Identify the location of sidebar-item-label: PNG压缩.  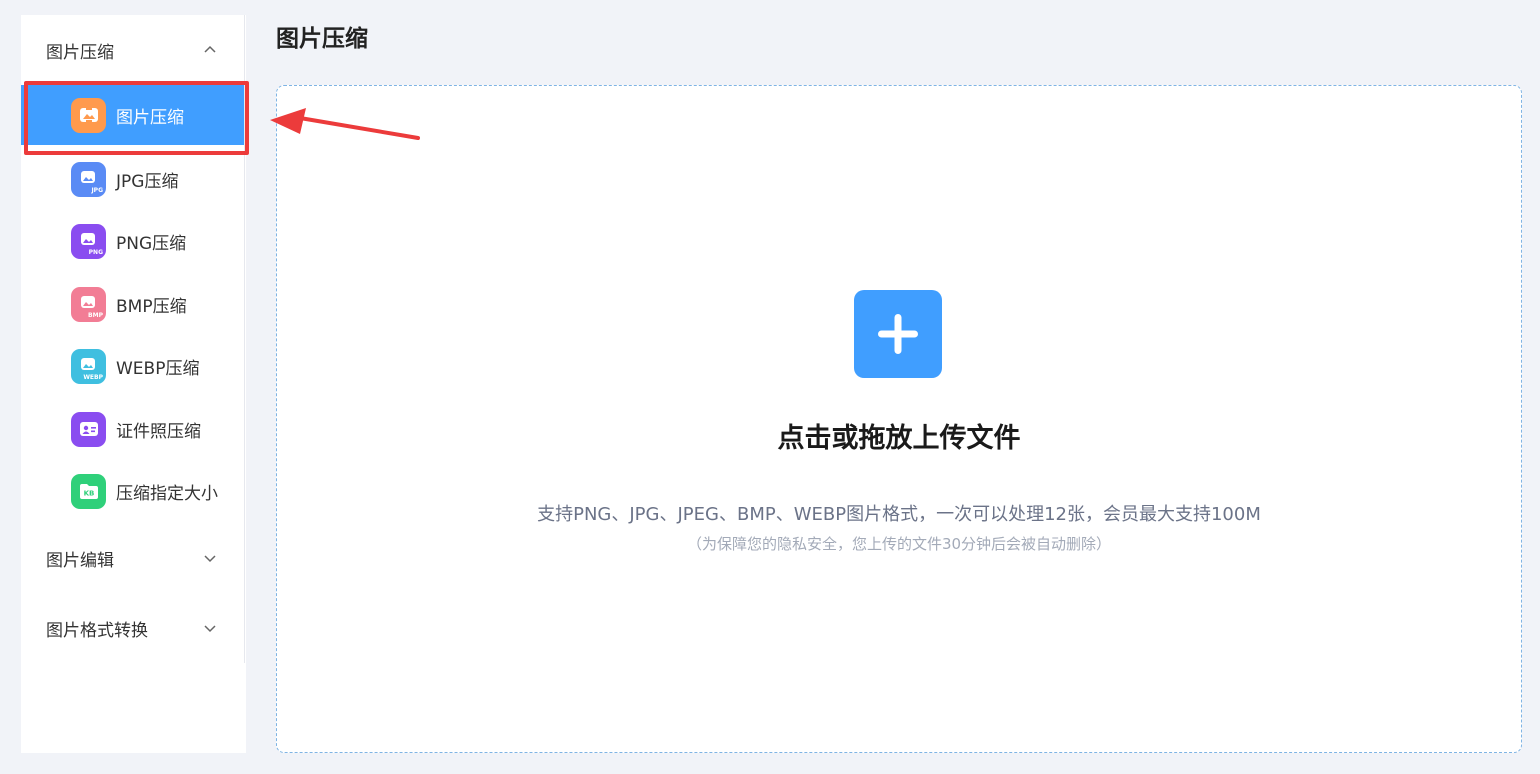
(151, 243).